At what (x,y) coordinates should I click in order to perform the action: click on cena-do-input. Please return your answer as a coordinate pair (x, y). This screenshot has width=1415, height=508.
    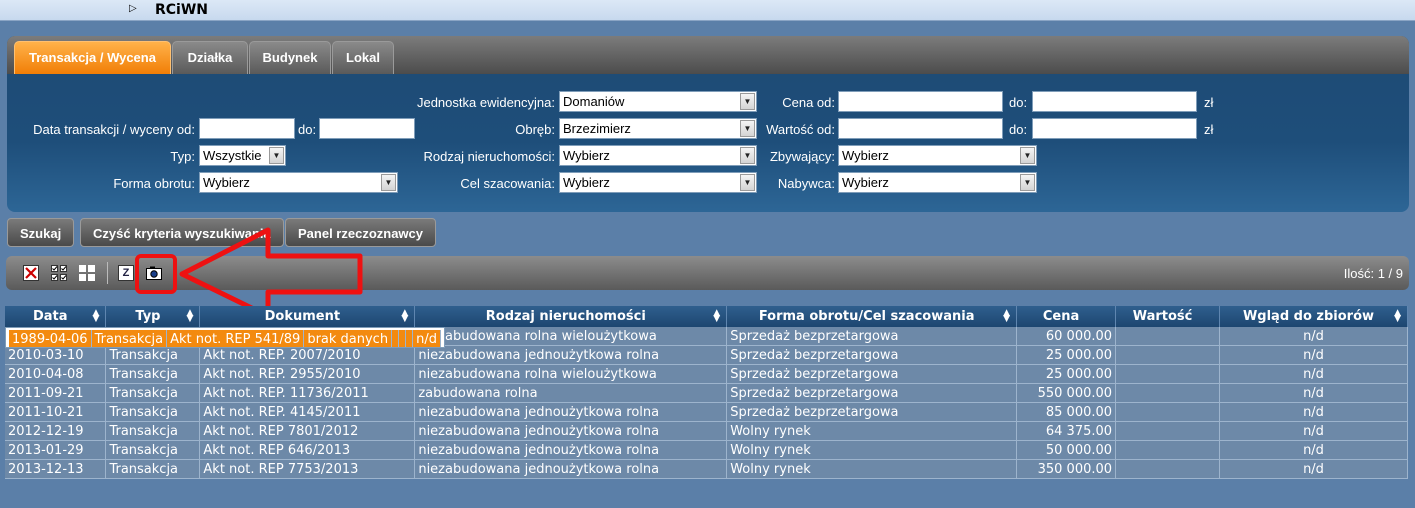
    Looking at the image, I should click on (1114, 101).